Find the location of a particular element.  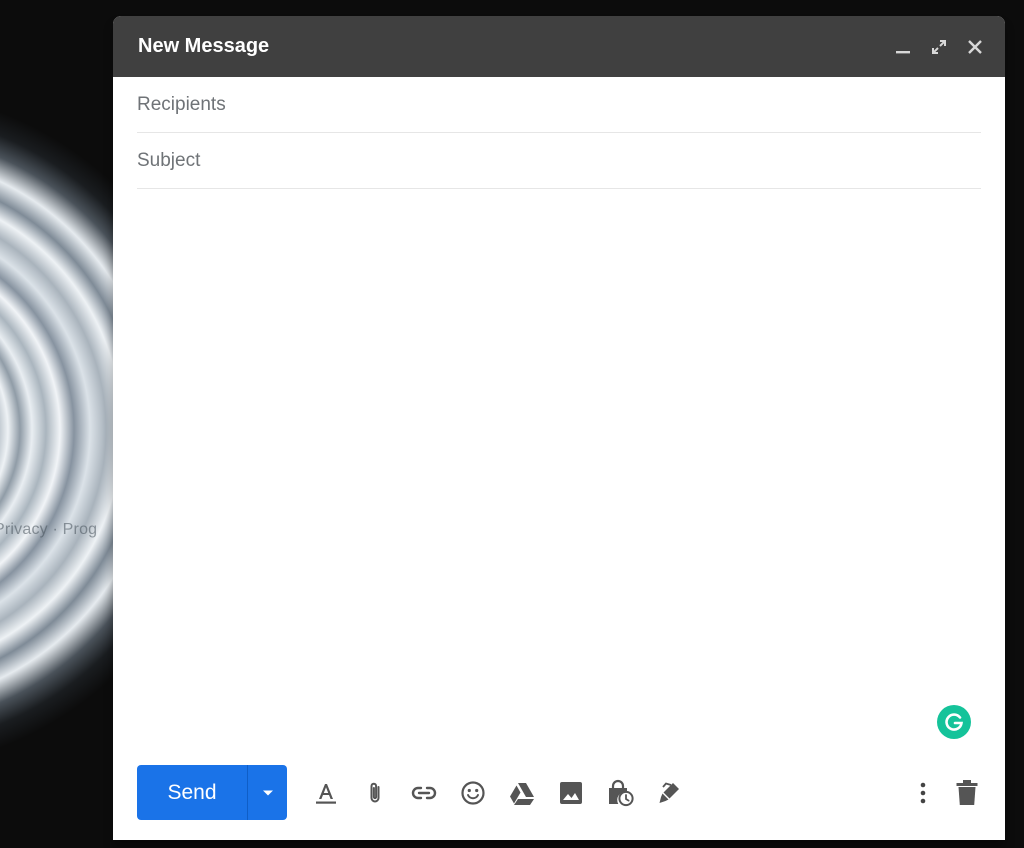

fullscreen-button is located at coordinates (939, 47).